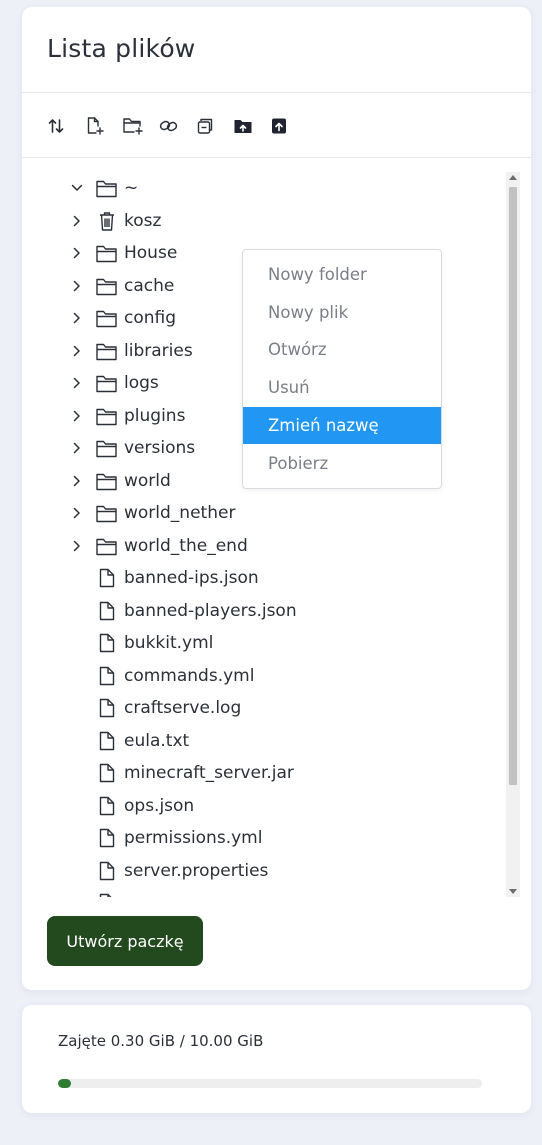 The image size is (542, 1145). Describe the element at coordinates (66, 126) in the screenshot. I see `sort-button` at that location.